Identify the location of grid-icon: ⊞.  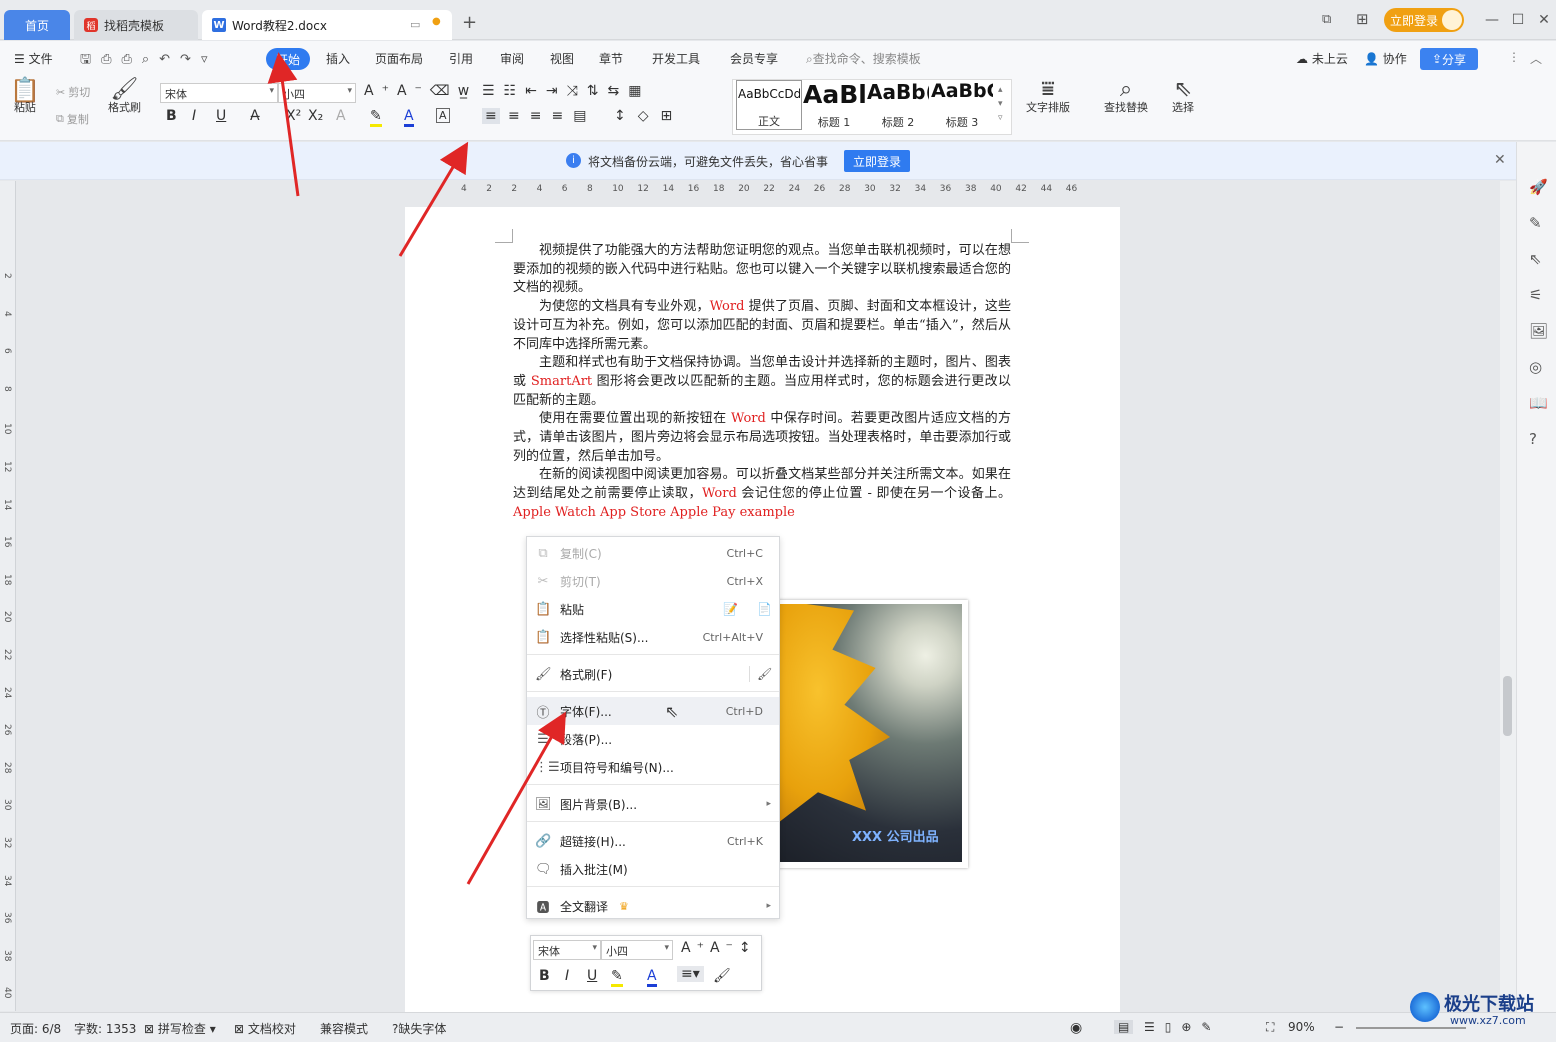
(1362, 19).